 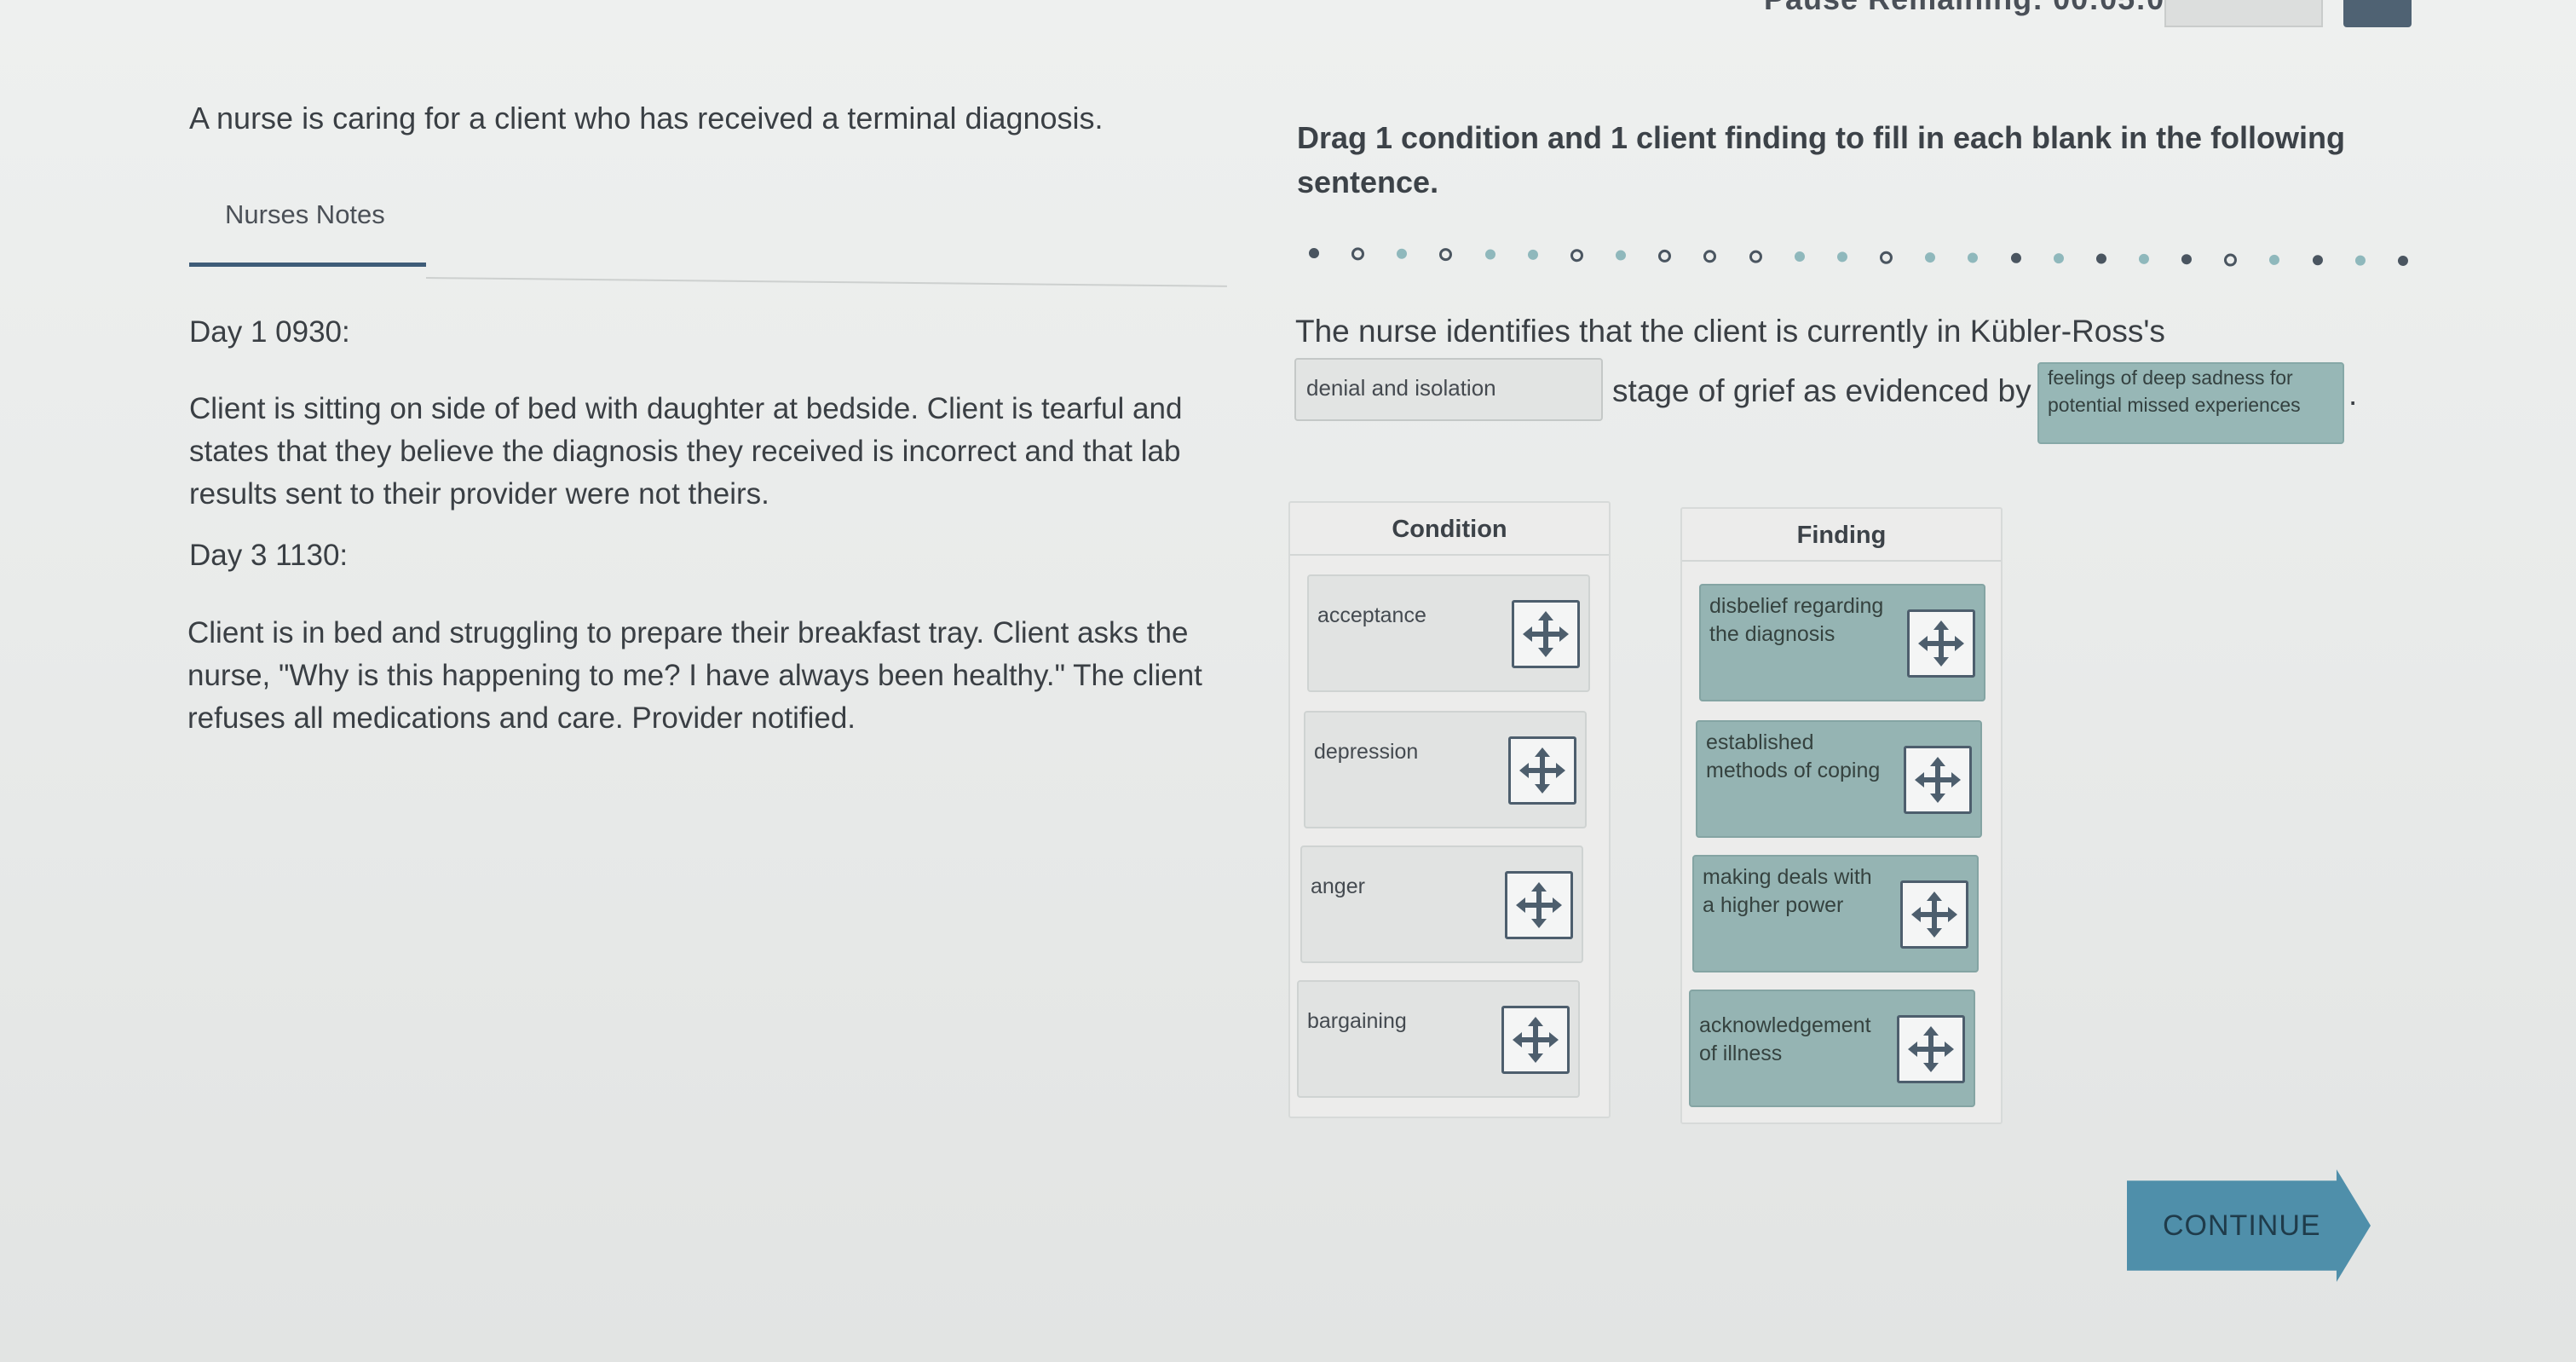 I want to click on finding-column-header: Finding, so click(x=1841, y=535).